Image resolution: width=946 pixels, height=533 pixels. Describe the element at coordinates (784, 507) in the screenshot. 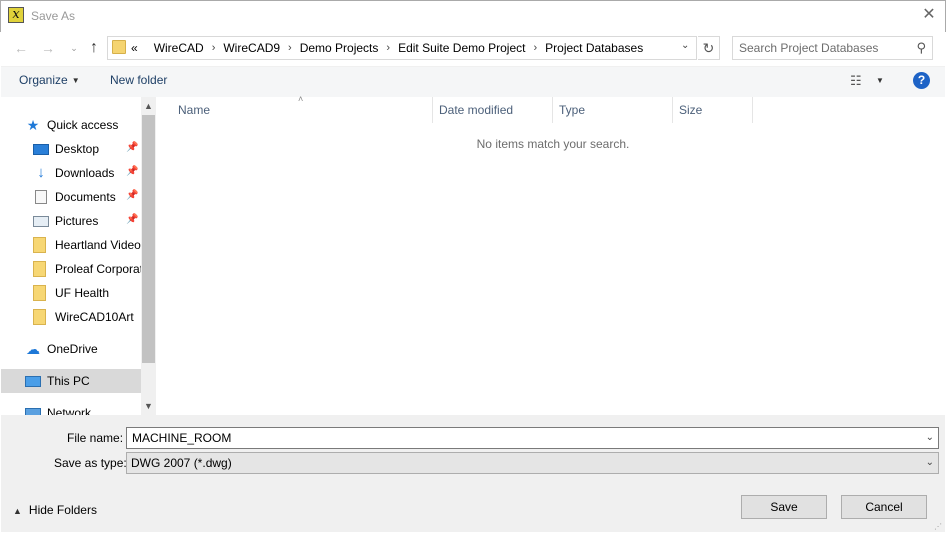

I see `save-button: Save` at that location.